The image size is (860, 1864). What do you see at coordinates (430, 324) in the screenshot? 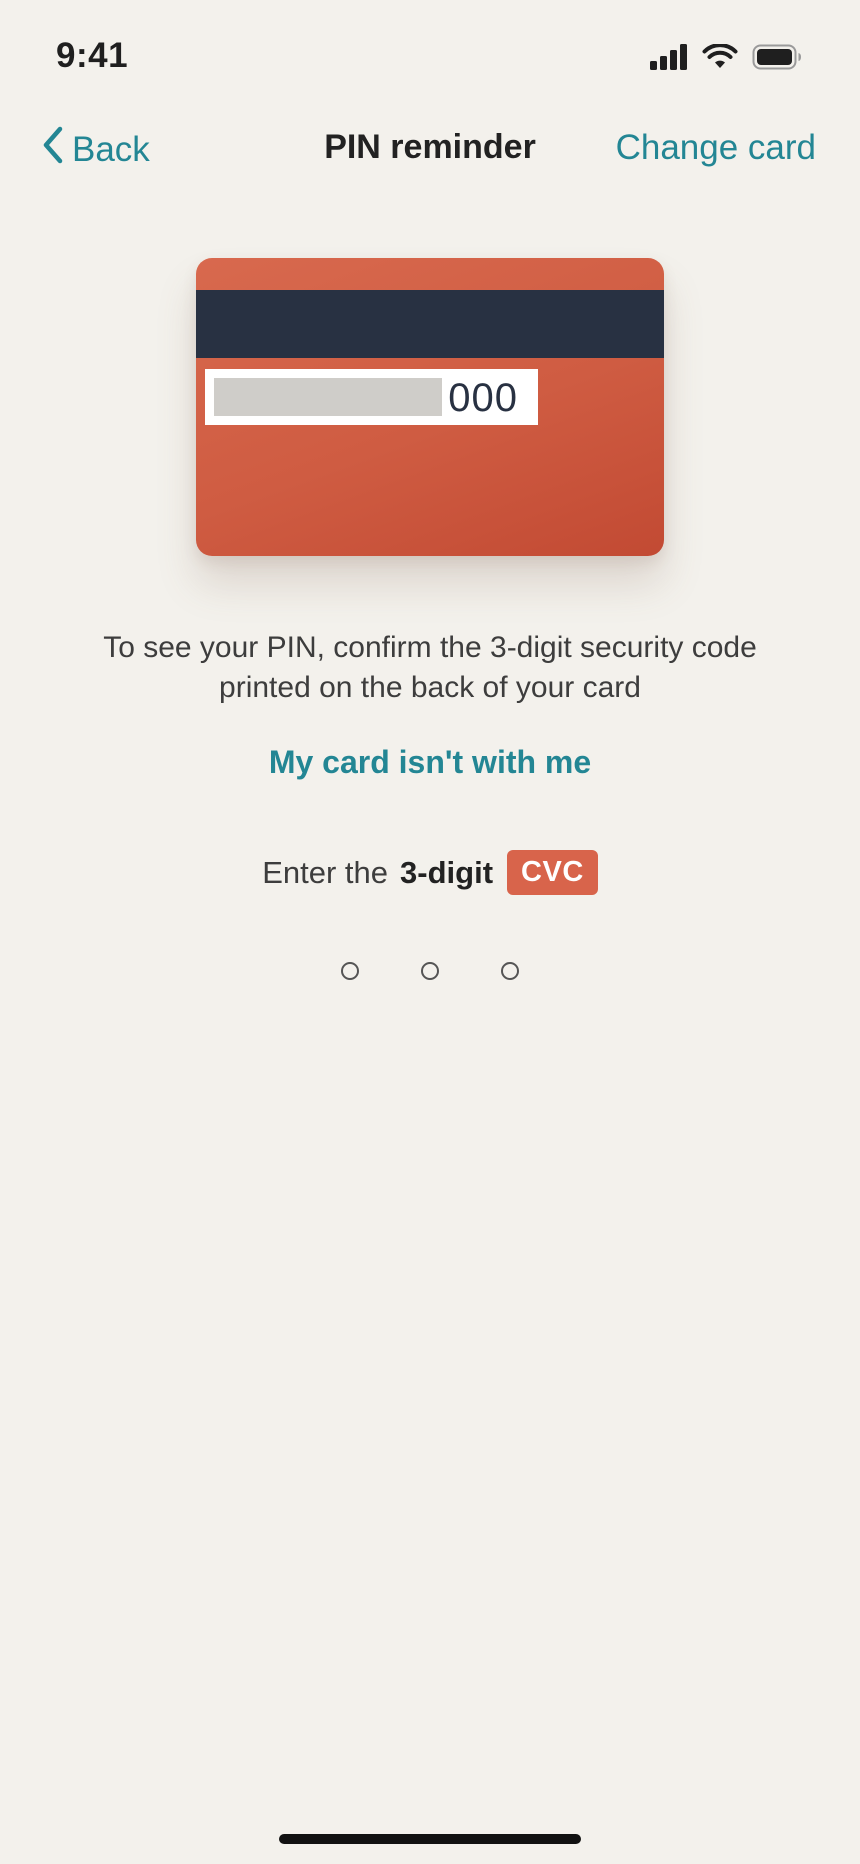
I see `magnetic-stripe` at bounding box center [430, 324].